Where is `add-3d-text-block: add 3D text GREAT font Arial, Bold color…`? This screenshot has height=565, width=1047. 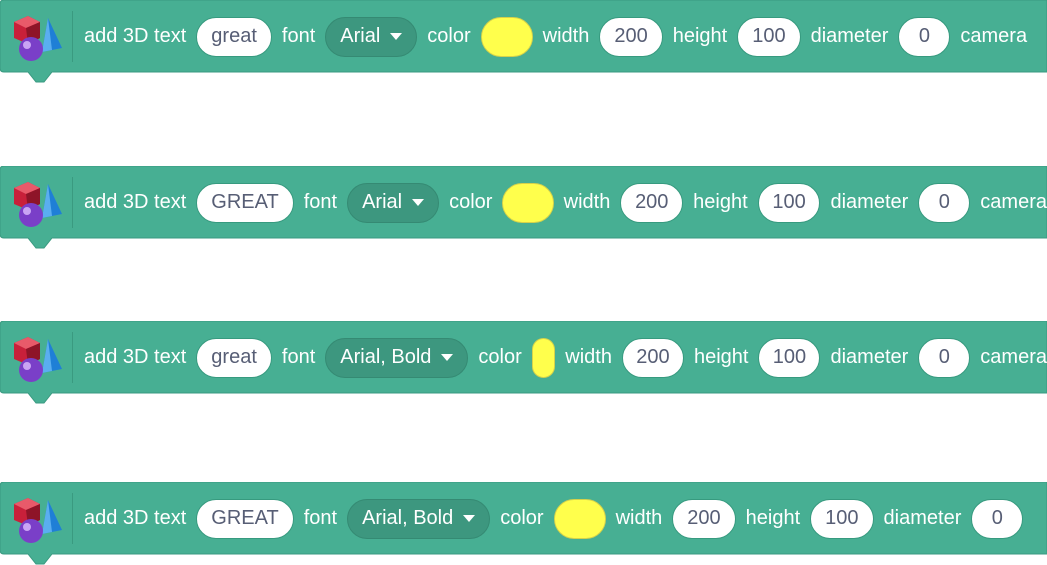 add-3d-text-block: add 3D text GREAT font Arial, Bold color… is located at coordinates (523, 523).